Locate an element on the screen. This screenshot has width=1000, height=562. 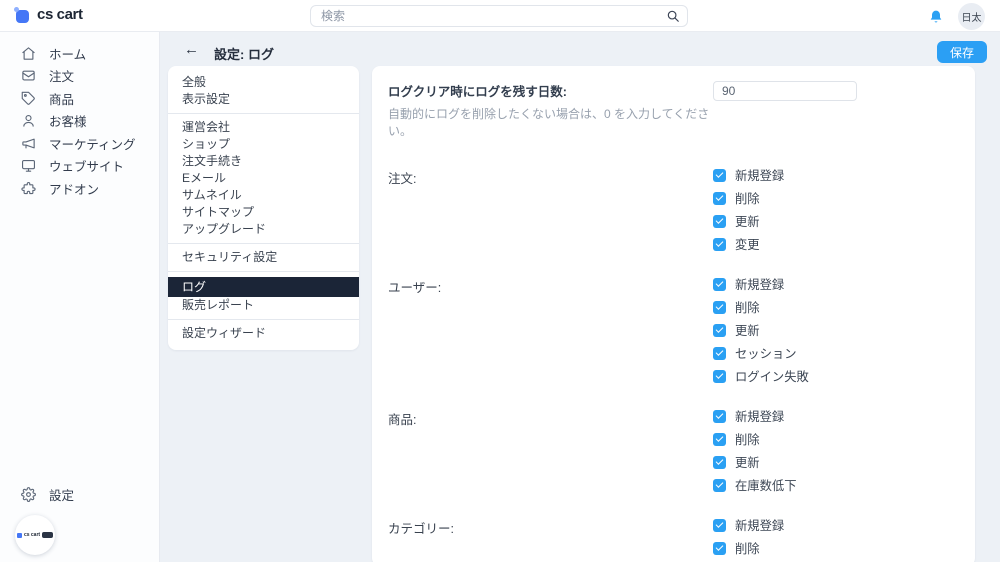
sidebar-item-settings: 設定 is located at coordinates (79, 495).